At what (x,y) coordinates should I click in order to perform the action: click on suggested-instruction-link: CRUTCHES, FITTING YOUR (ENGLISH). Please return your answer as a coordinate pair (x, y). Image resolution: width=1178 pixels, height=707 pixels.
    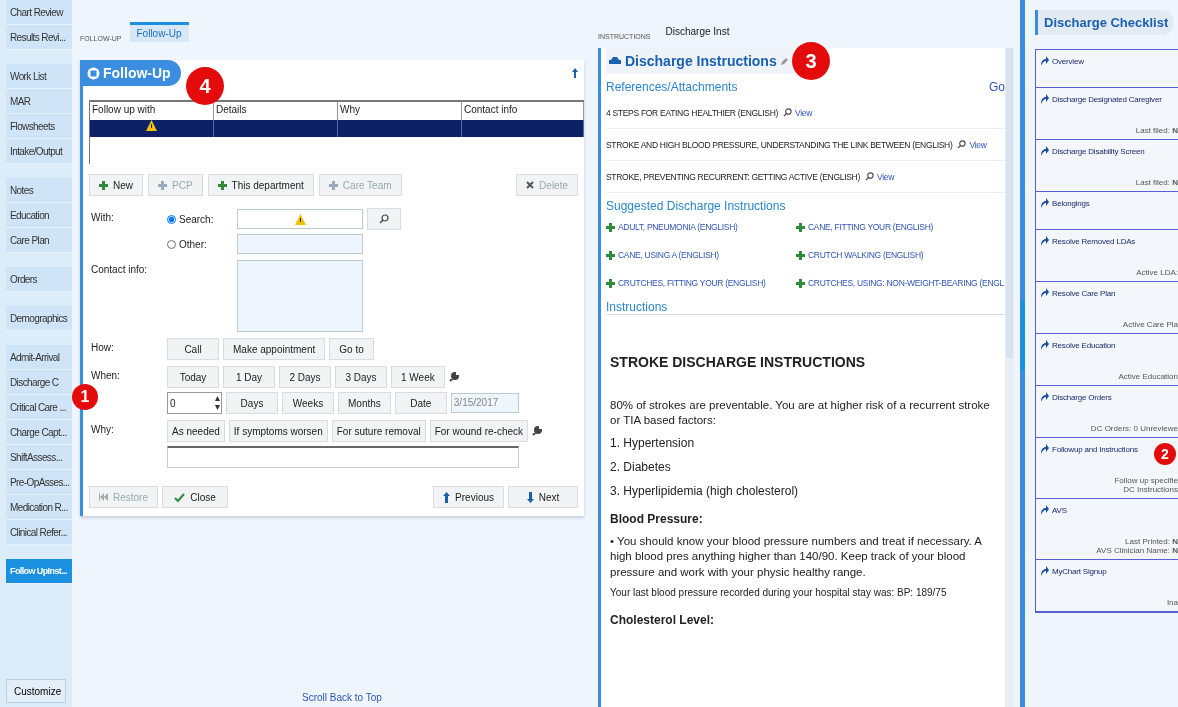
    Looking at the image, I should click on (701, 283).